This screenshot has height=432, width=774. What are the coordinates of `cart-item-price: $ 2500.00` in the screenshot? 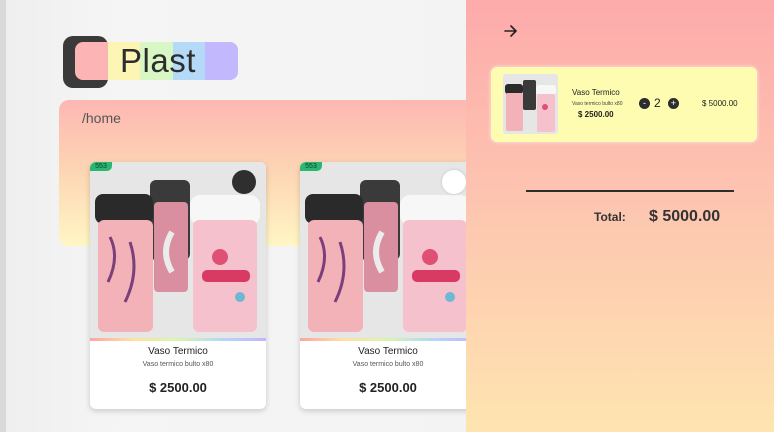 It's located at (596, 114).